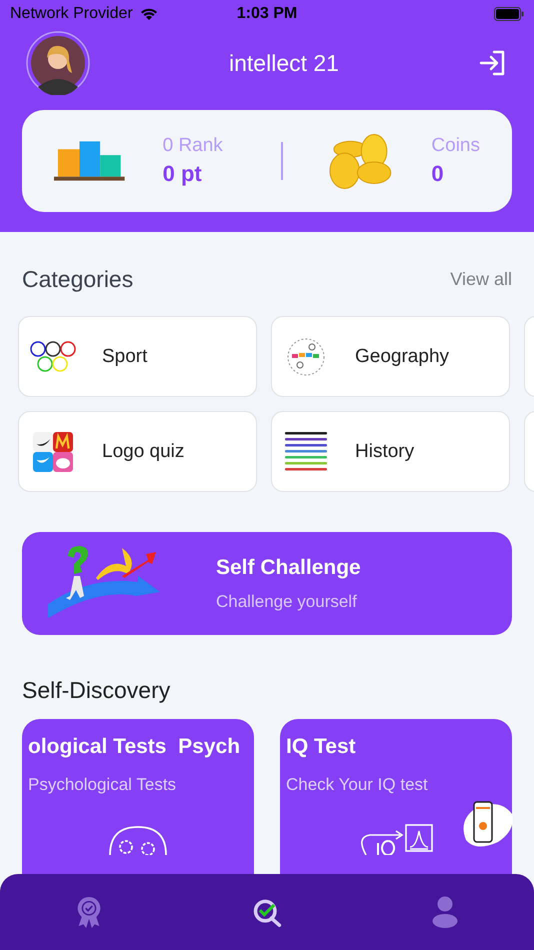 The image size is (534, 950). What do you see at coordinates (455, 146) in the screenshot?
I see `coins-label: Coins` at bounding box center [455, 146].